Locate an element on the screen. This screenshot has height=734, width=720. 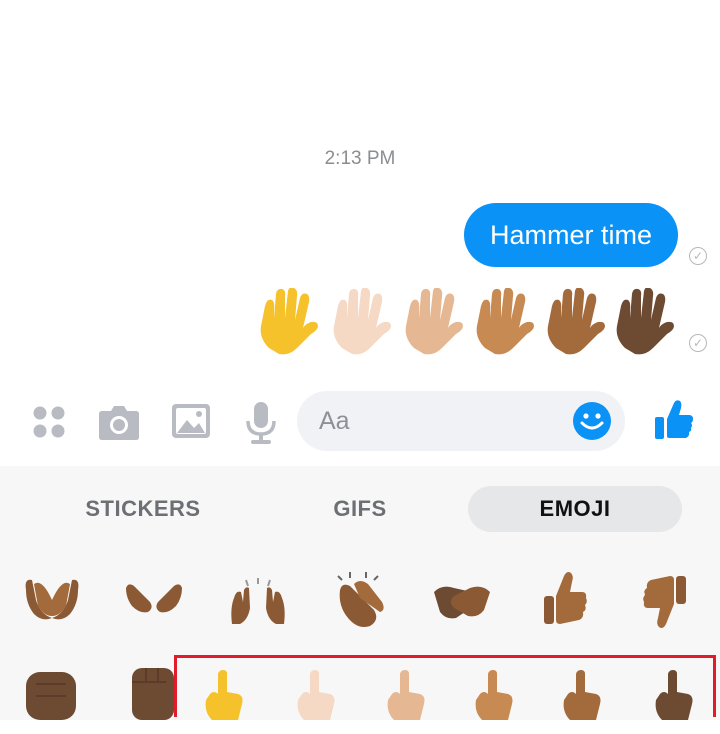
palms-up-together-emoji is located at coordinates (54, 602).